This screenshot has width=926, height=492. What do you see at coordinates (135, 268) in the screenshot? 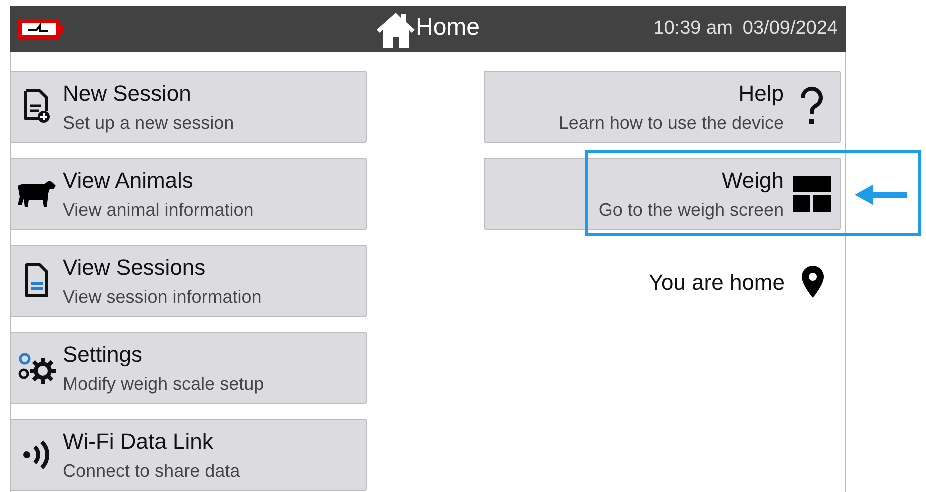
I see `button-title: View Sessions` at bounding box center [135, 268].